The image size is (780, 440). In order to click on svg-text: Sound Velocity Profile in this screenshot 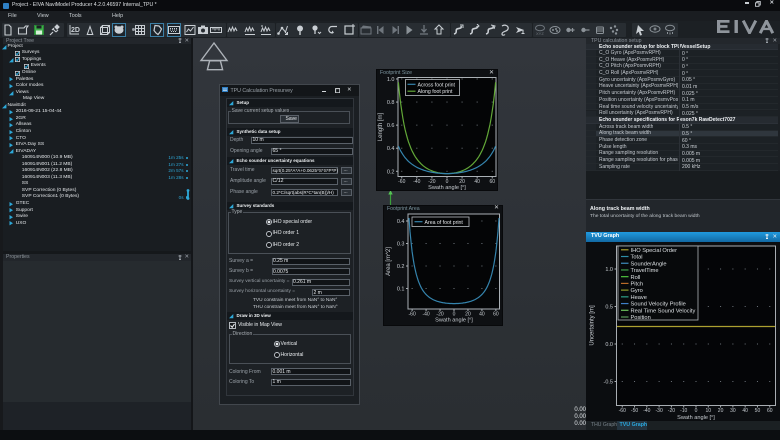, I will do `click(658, 304)`.